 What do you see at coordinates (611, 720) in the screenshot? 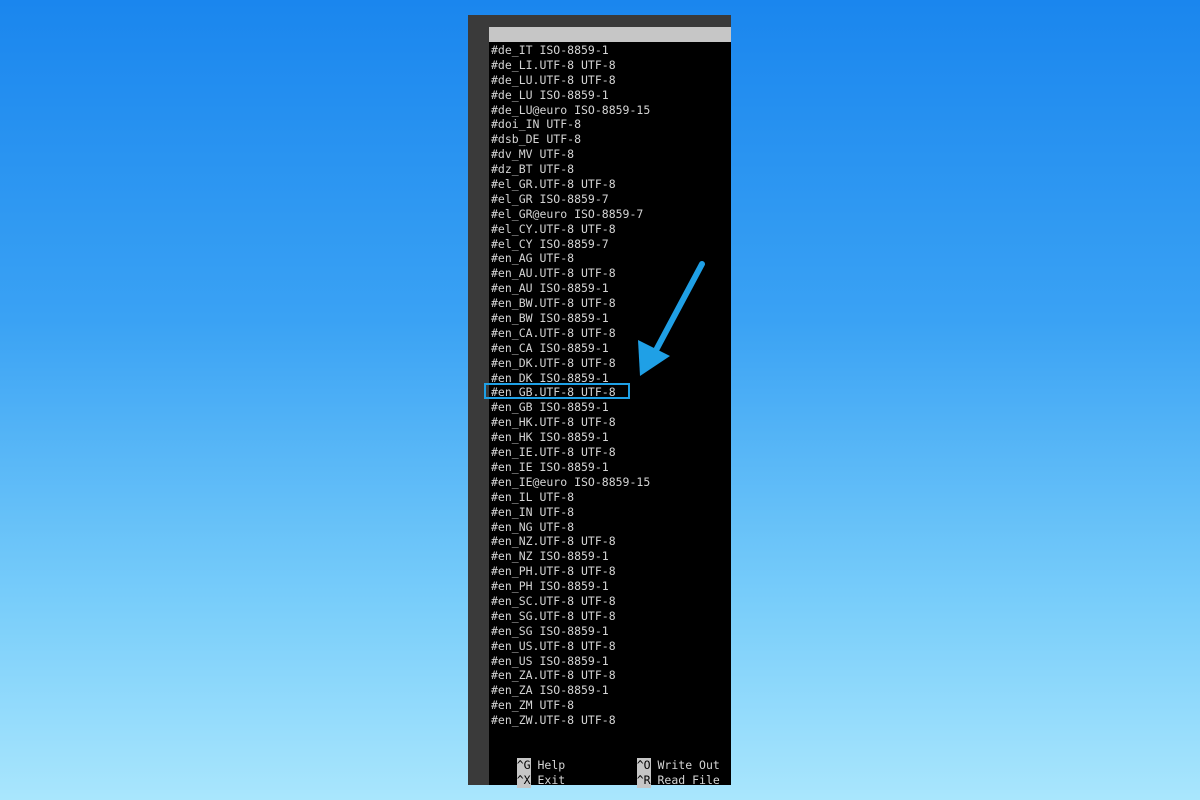
I see `locale-line: #en_ZW.UTF-8 UTF-8` at bounding box center [611, 720].